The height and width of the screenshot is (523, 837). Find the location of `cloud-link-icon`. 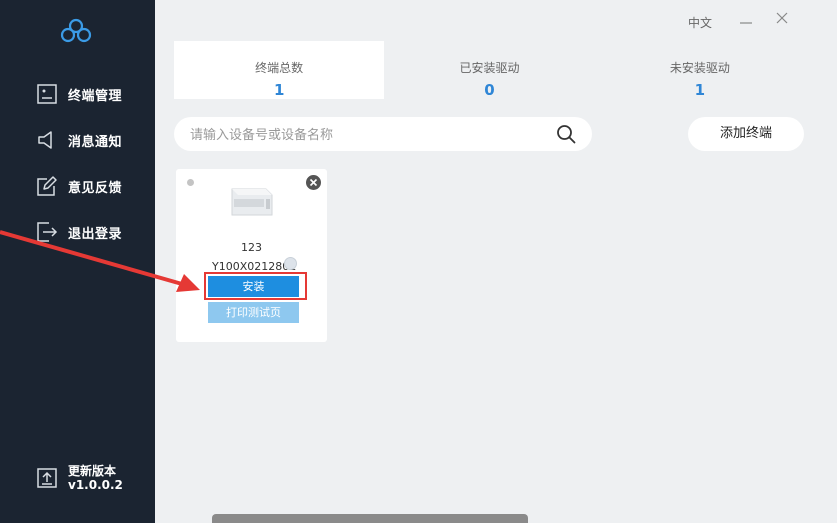

cloud-link-icon is located at coordinates (76, 30).